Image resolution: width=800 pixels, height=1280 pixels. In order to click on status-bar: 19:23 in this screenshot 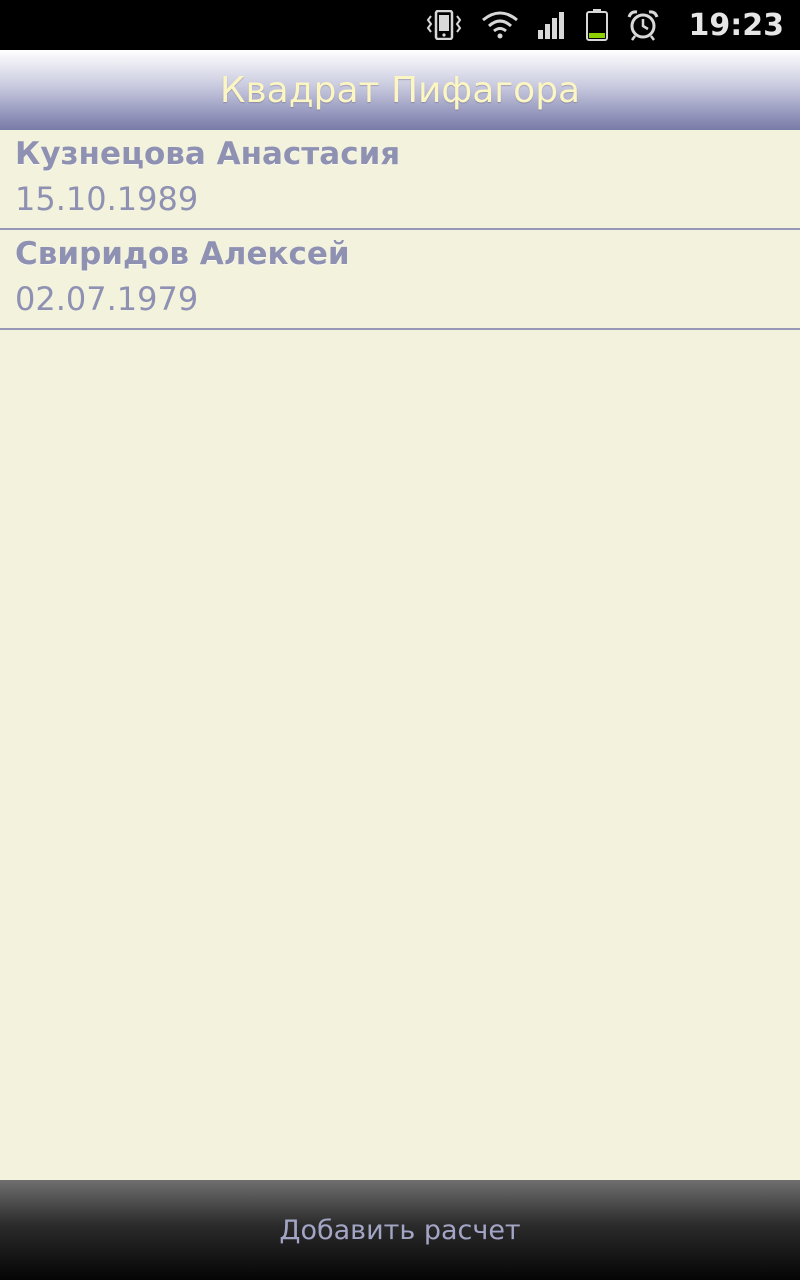, I will do `click(400, 25)`.